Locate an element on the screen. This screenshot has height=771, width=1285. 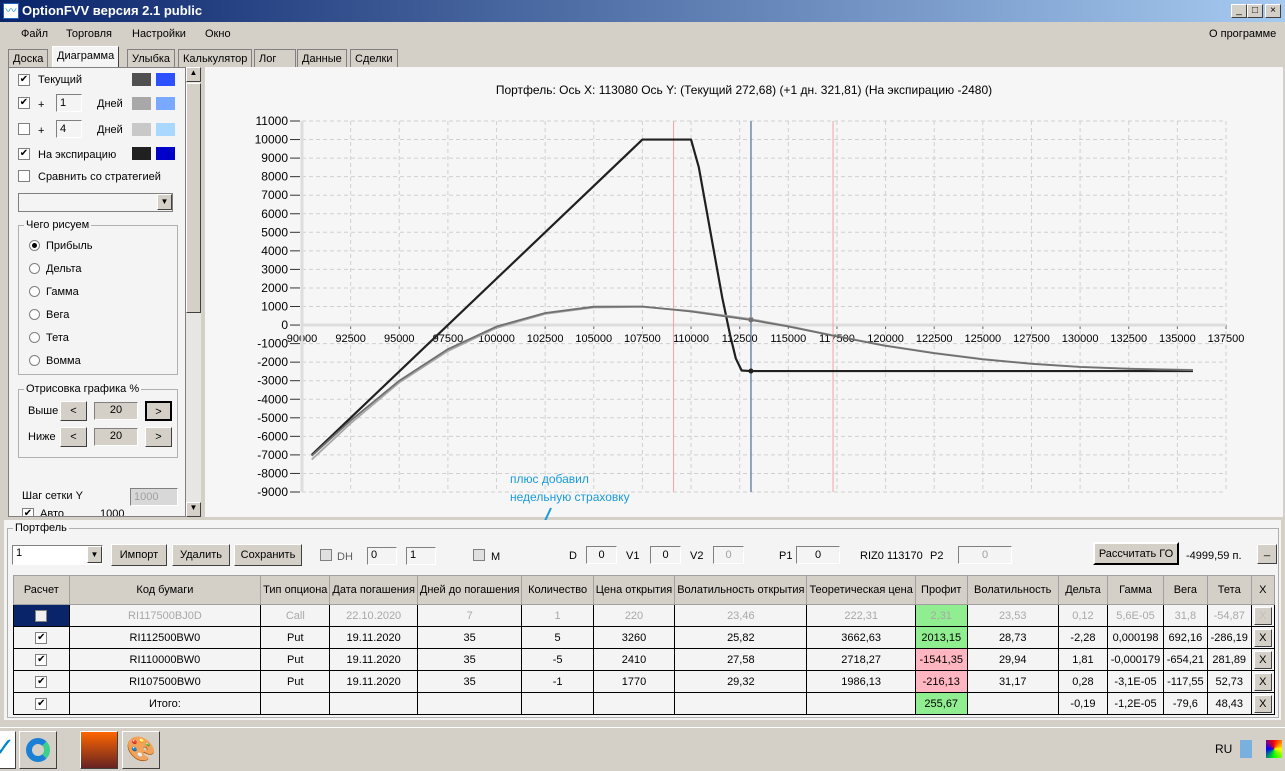
table-cell: 7 is located at coordinates (469, 615).